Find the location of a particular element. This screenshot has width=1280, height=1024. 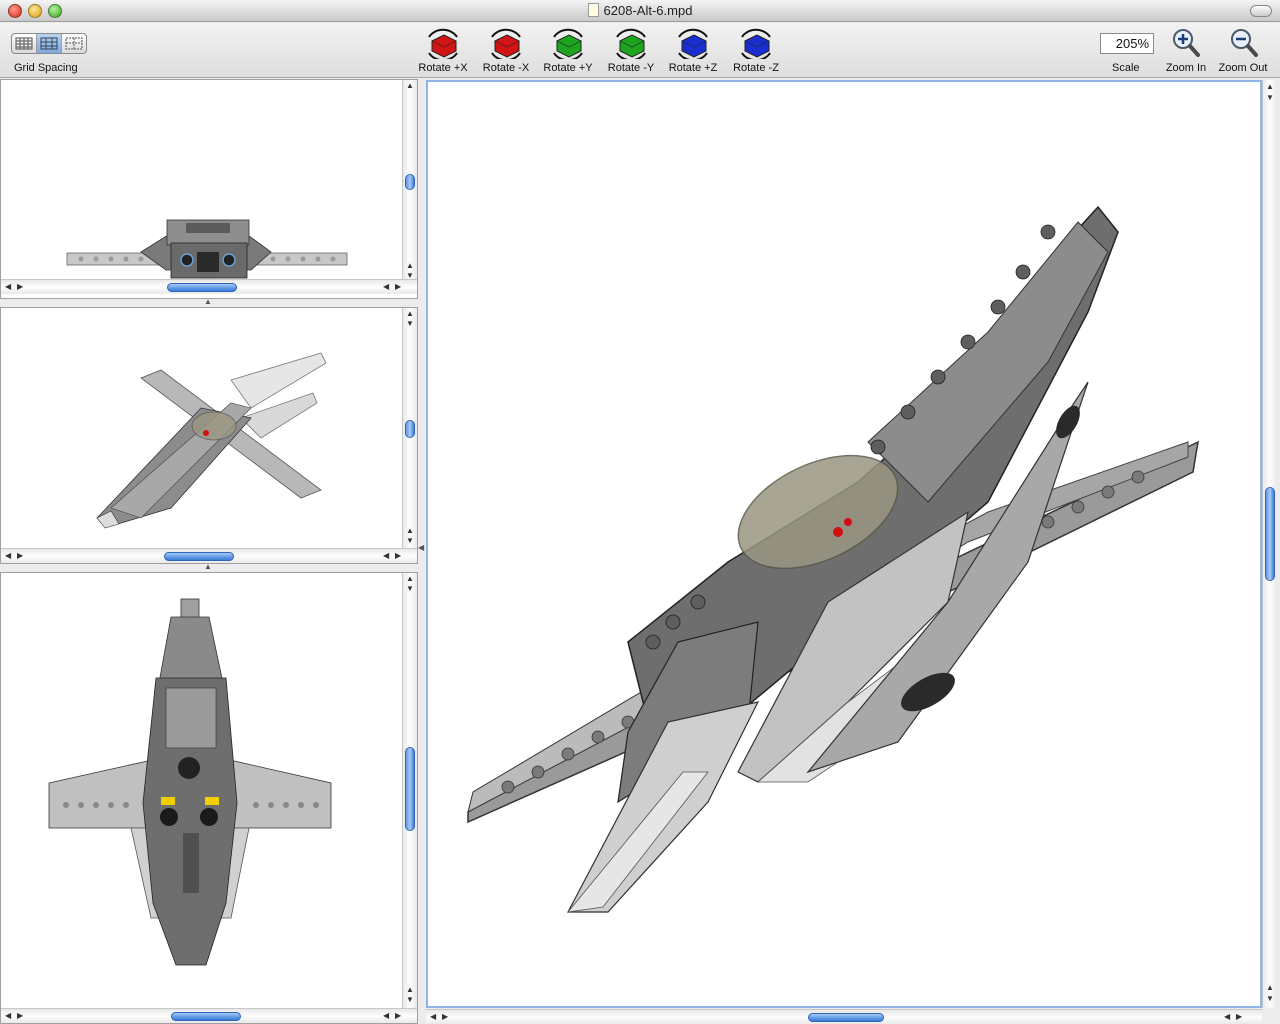

main-horizontal-scrollbar: ◀ ▶ ◀ ▶ is located at coordinates (844, 1016).